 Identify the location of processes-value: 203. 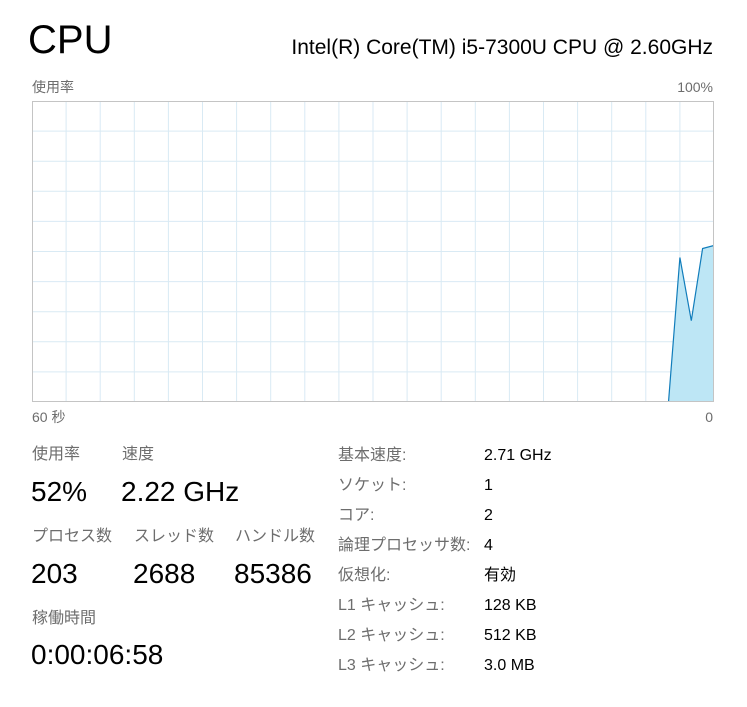
(54, 573).